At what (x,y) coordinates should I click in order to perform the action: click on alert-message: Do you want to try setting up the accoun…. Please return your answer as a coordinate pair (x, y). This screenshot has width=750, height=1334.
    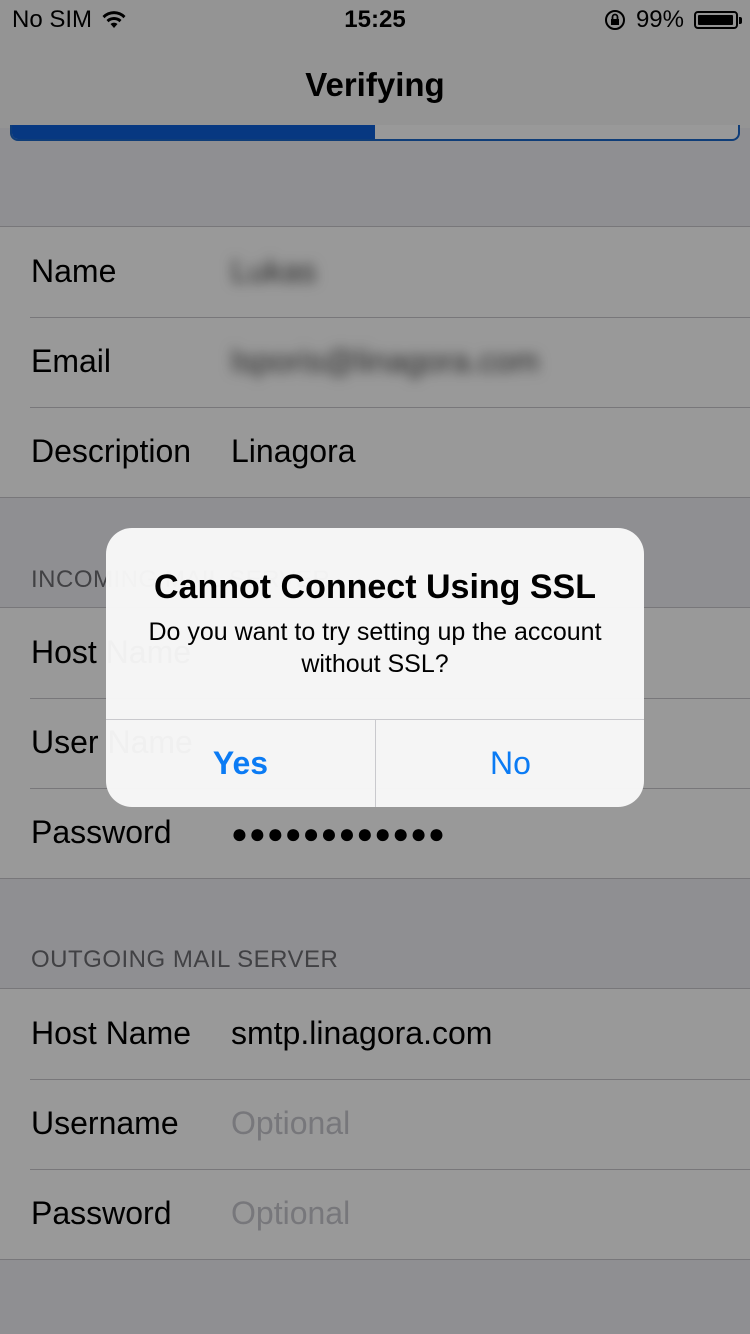
    Looking at the image, I should click on (375, 648).